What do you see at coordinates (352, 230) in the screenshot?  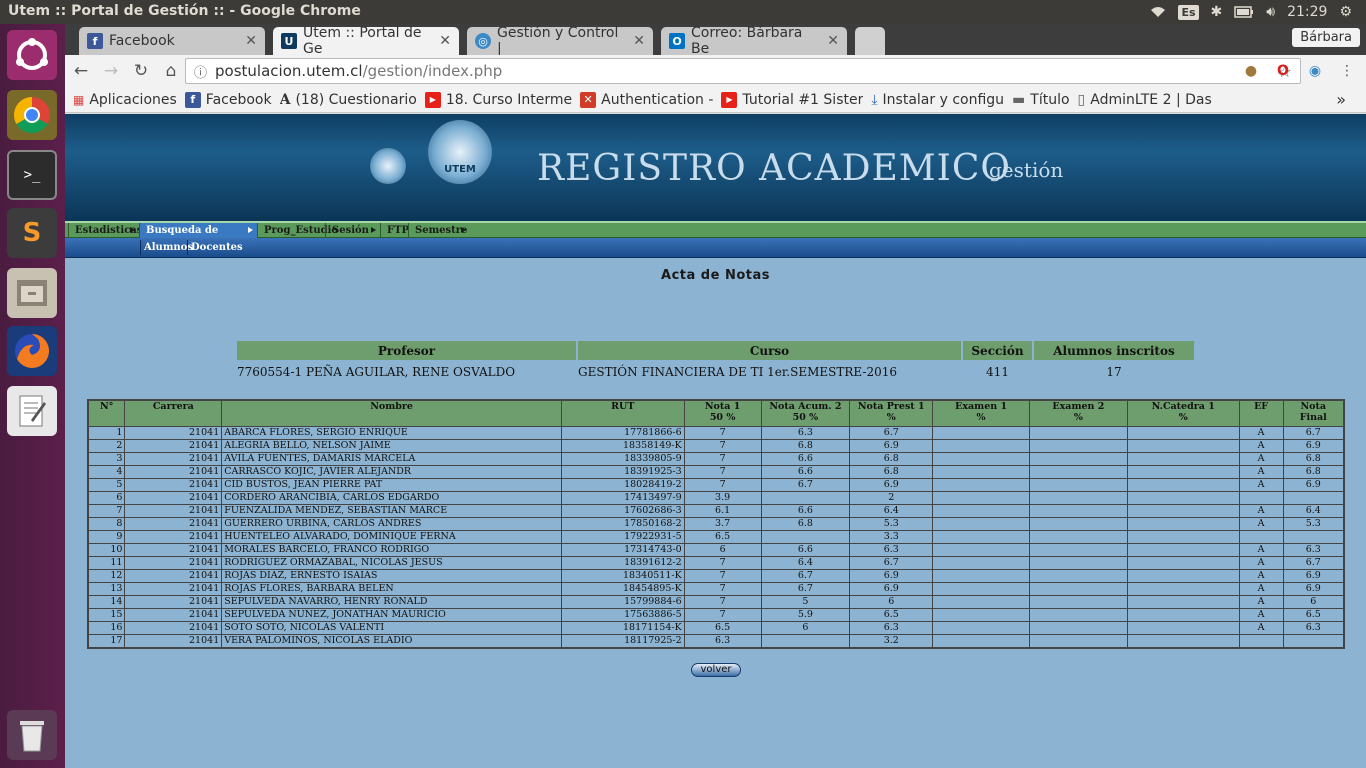 I see `menu-sesion: Sesión` at bounding box center [352, 230].